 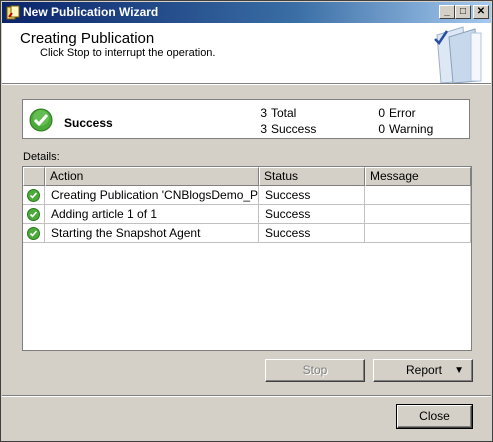 I want to click on page-title: Creating Publication, so click(x=87, y=38).